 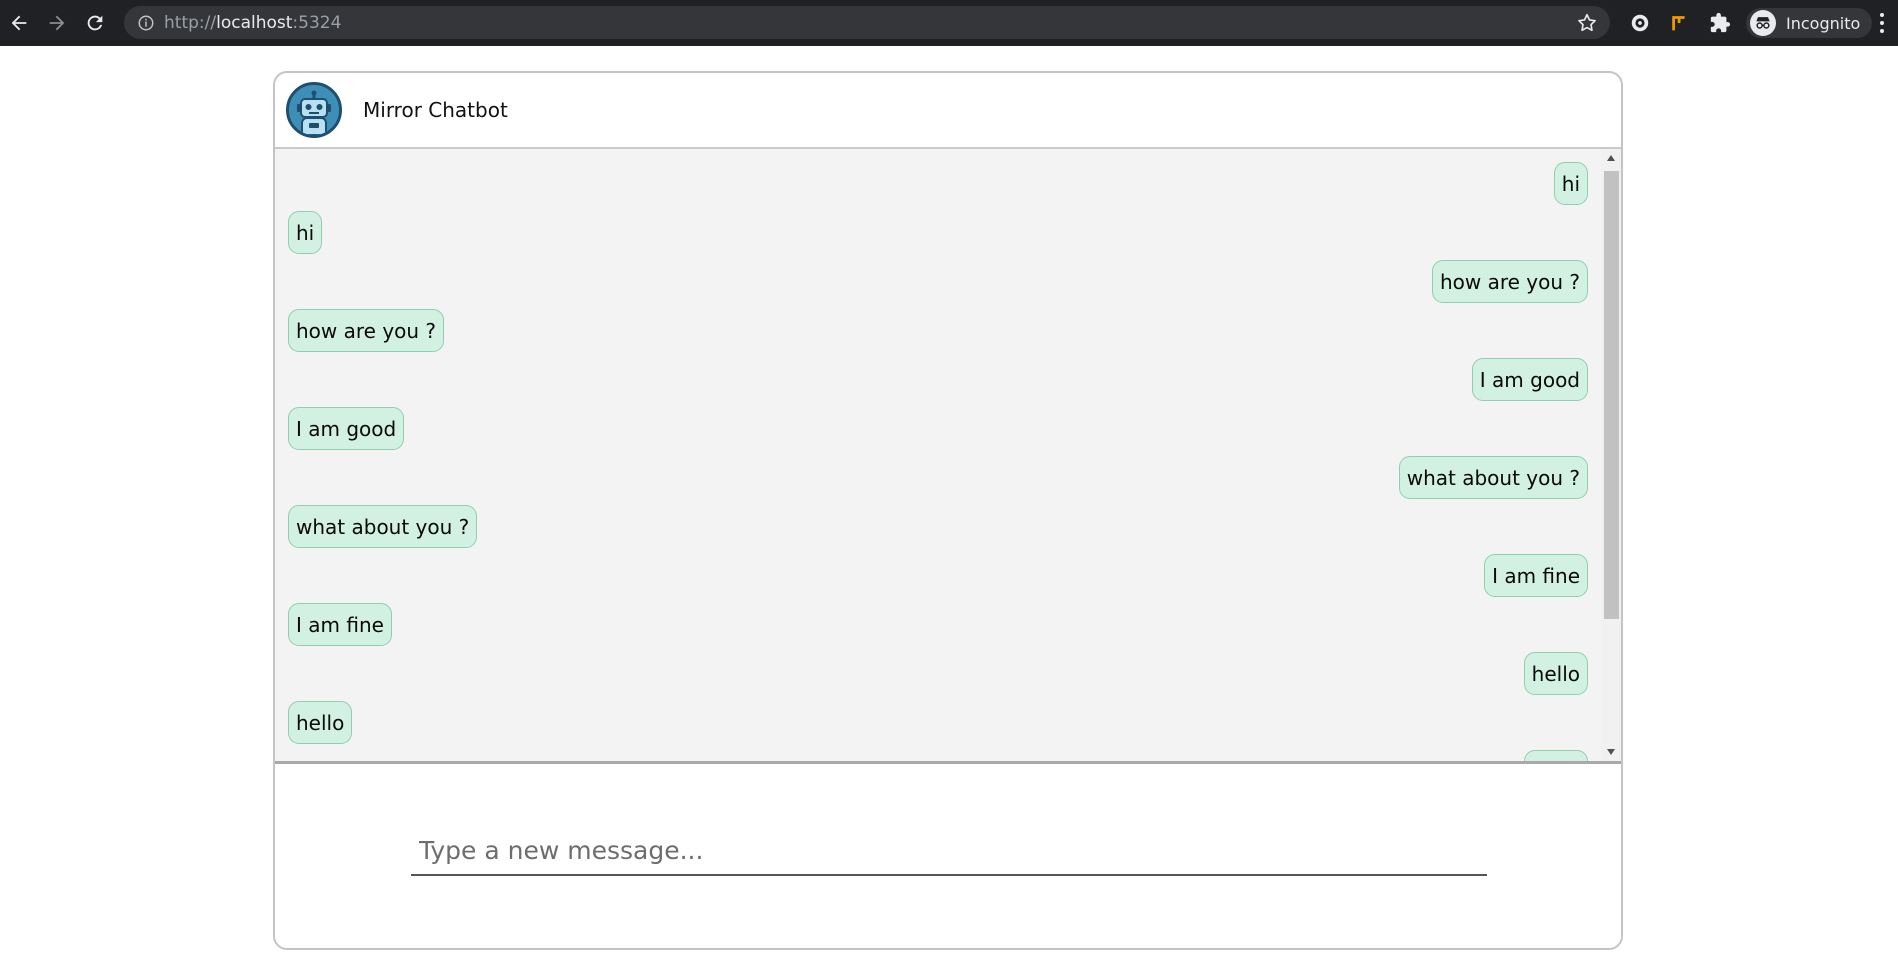 What do you see at coordinates (1611, 158) in the screenshot?
I see `scroll-up-arrow-icon` at bounding box center [1611, 158].